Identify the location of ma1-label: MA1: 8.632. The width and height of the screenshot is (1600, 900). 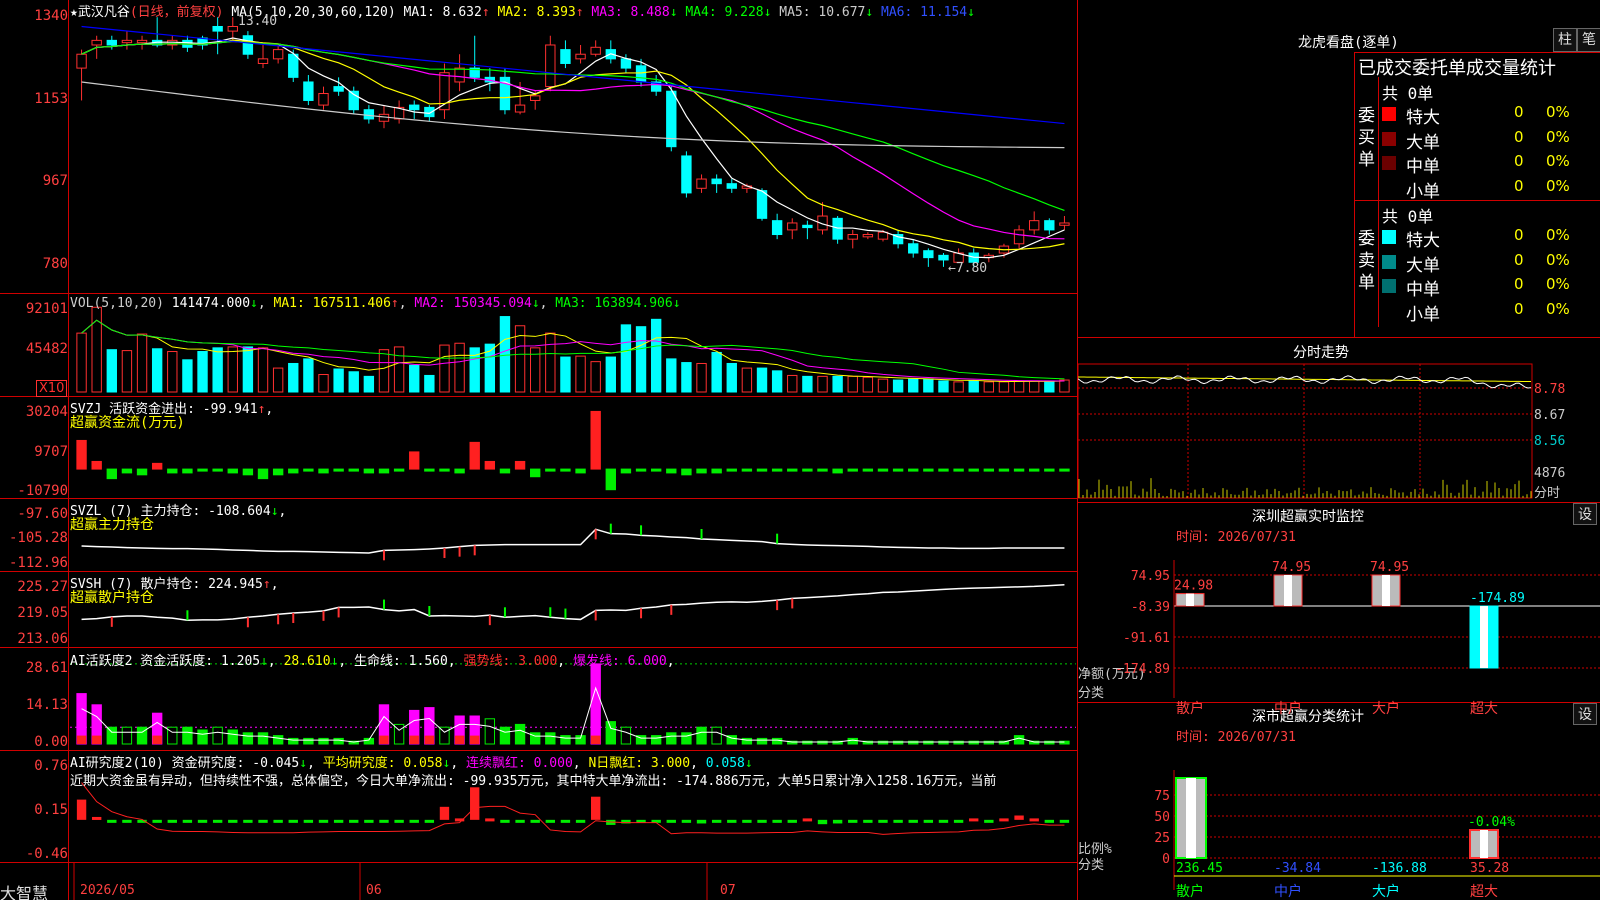
(442, 12).